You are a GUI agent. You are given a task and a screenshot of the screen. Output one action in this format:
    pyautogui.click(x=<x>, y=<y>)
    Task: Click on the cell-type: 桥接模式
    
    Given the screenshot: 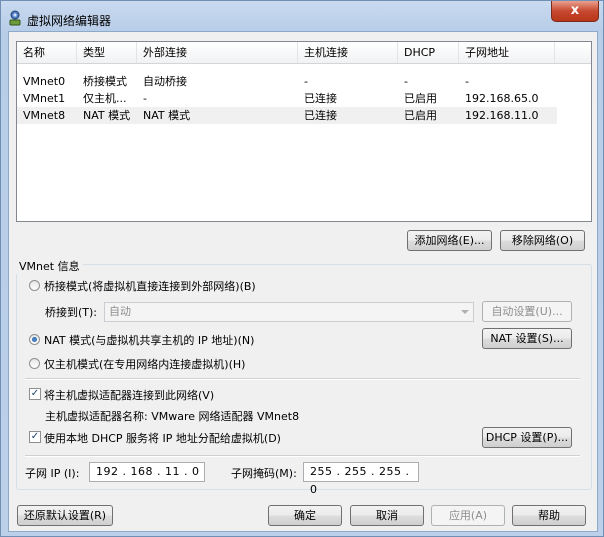 What is the action you would take?
    pyautogui.click(x=105, y=81)
    